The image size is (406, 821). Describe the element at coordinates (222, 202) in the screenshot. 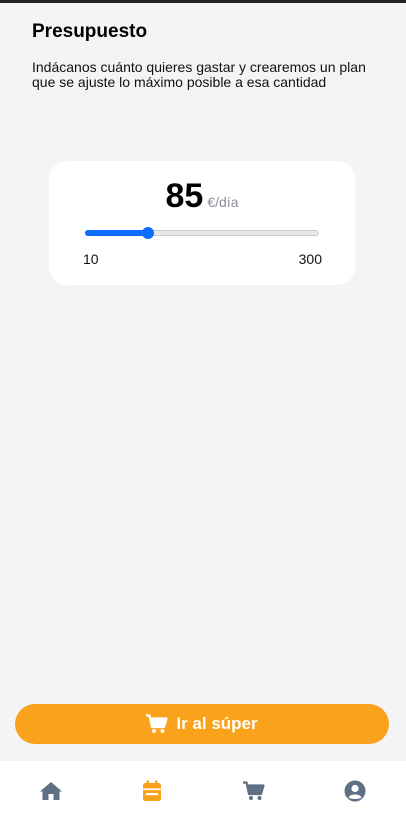

I see `budget-unit: €/día` at that location.